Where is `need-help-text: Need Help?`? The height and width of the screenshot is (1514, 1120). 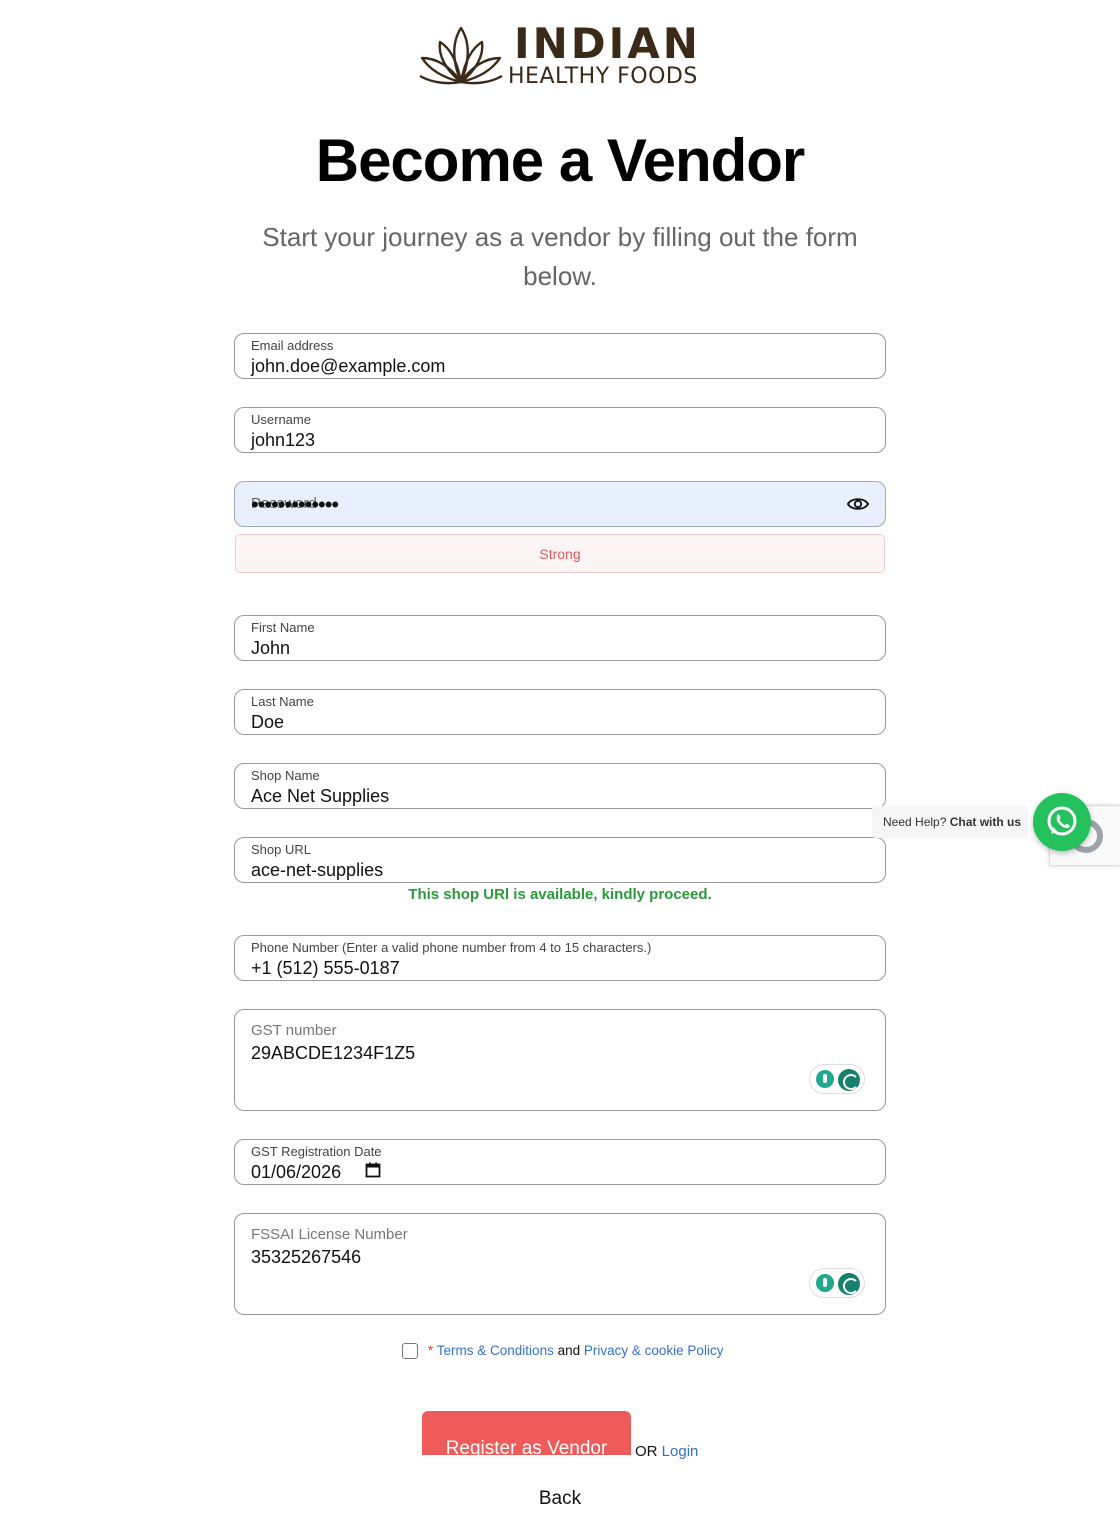 need-help-text: Need Help? is located at coordinates (915, 822).